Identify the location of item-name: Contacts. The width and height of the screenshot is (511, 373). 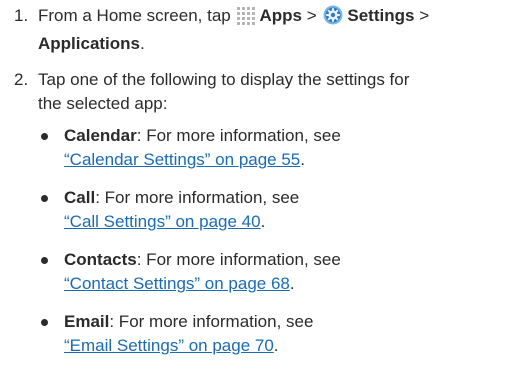
(100, 259).